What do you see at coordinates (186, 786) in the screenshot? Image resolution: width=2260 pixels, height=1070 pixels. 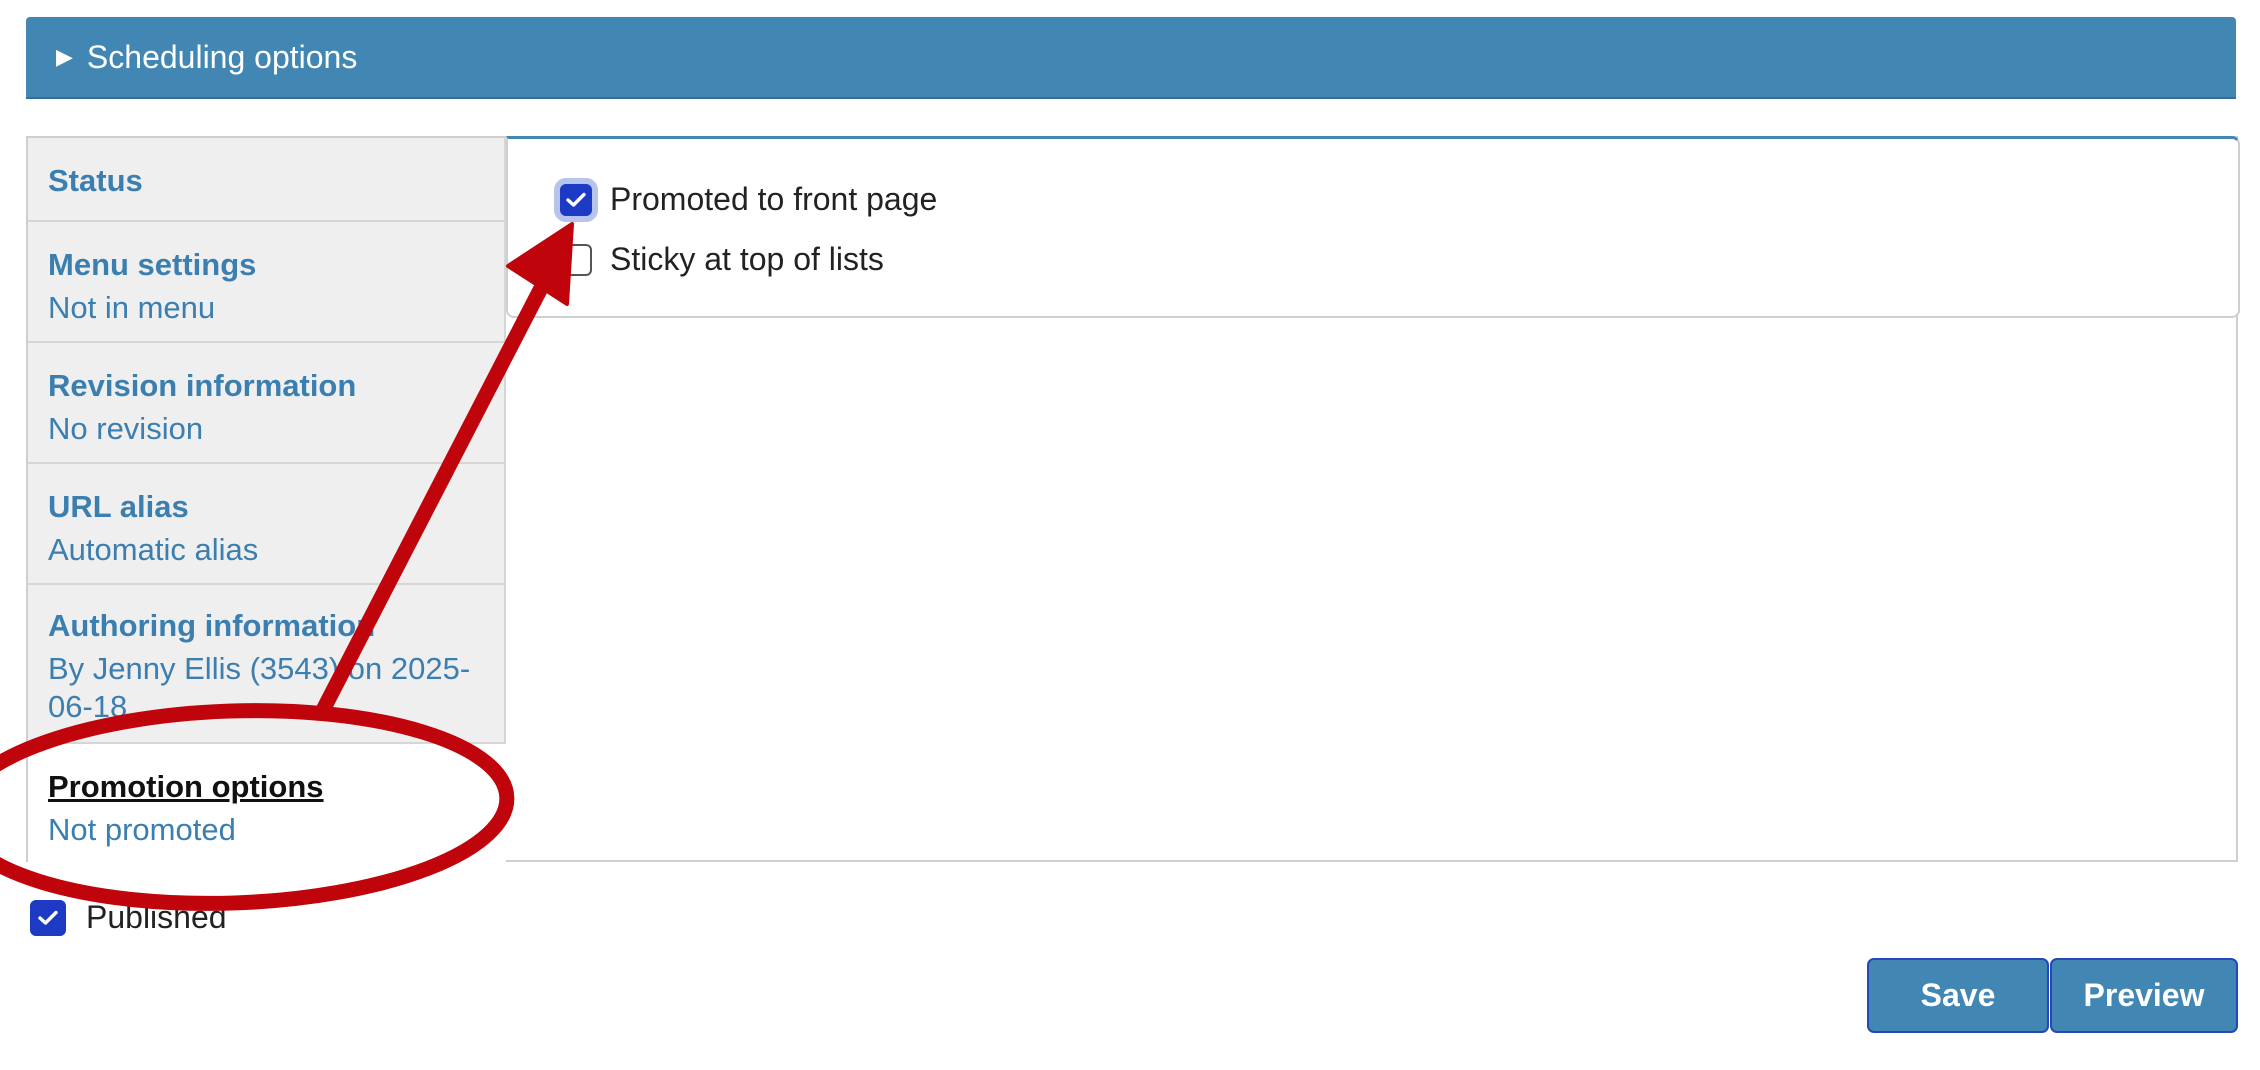 I see `tab-title: Promotion options` at bounding box center [186, 786].